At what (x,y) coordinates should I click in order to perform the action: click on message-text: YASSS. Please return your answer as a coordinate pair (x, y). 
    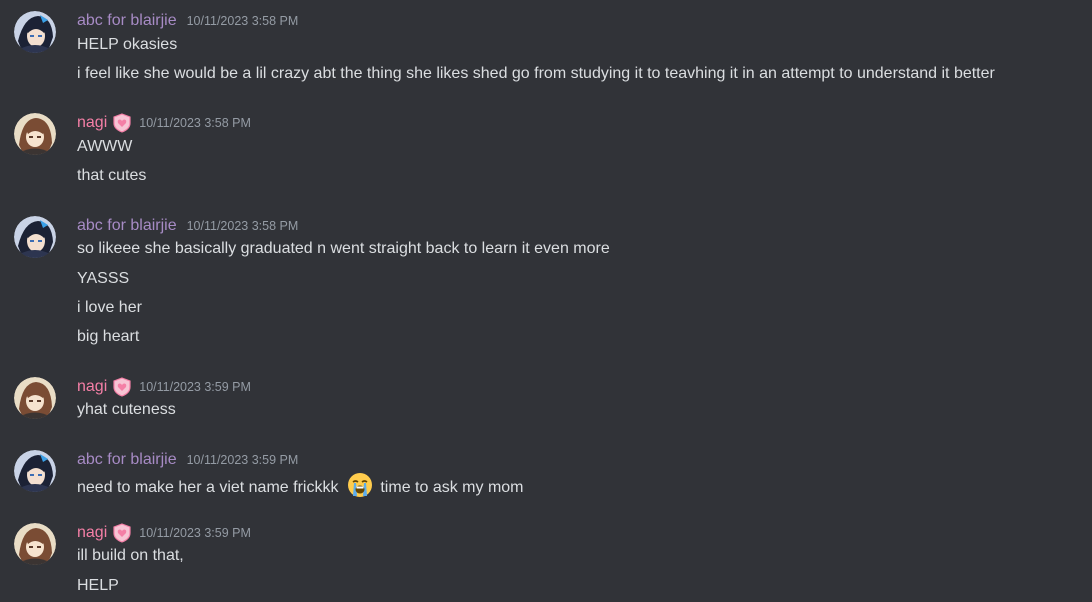
    Looking at the image, I should click on (103, 278).